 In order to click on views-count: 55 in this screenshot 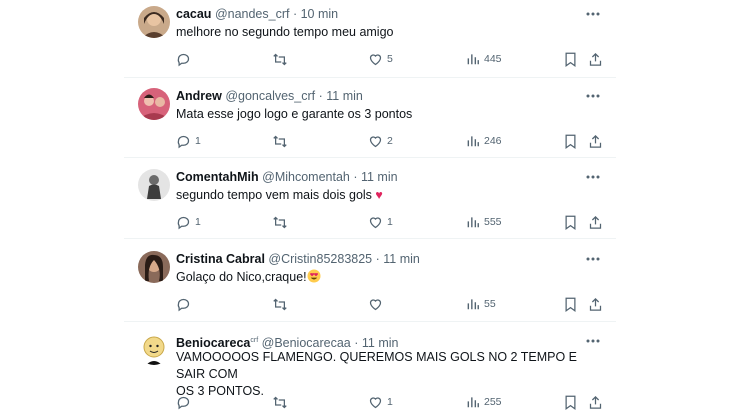, I will do `click(490, 304)`.